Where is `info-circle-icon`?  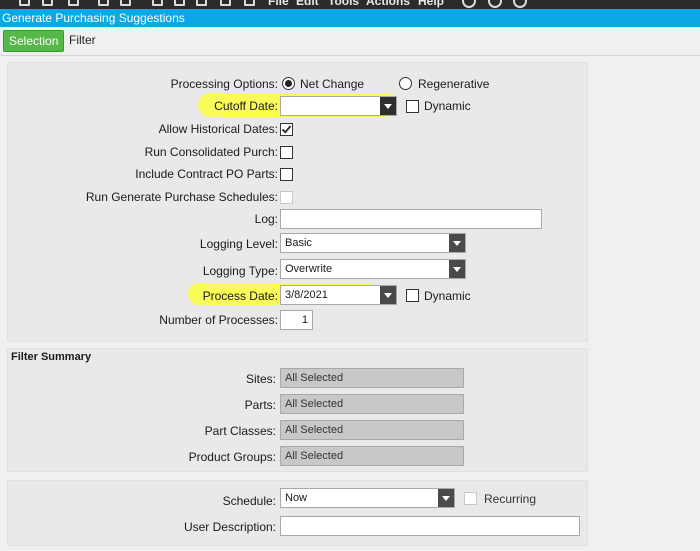 info-circle-icon is located at coordinates (495, 4).